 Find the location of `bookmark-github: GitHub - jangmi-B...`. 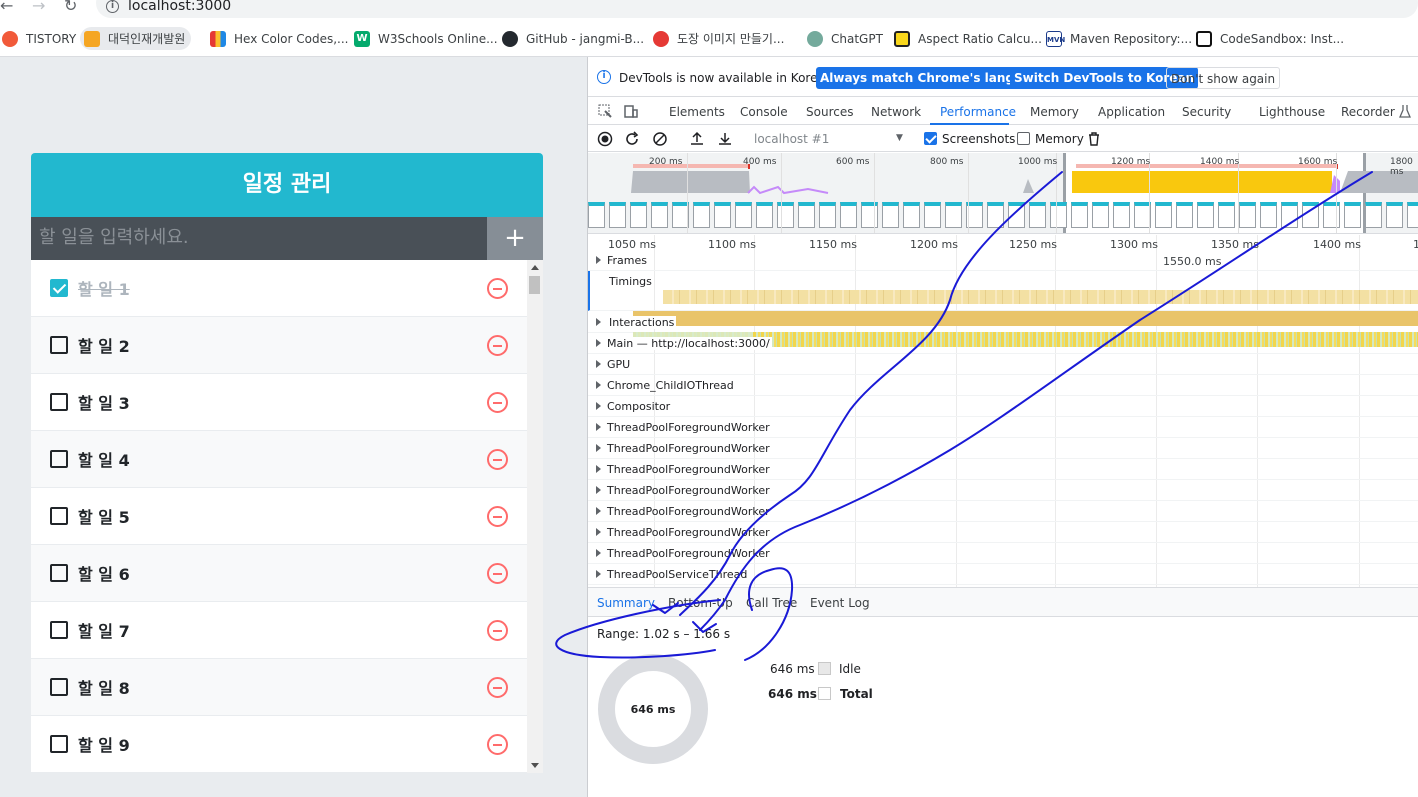

bookmark-github: GitHub - jangmi-B... is located at coordinates (573, 38).